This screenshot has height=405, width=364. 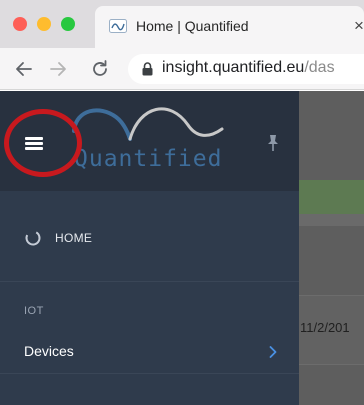 I want to click on quantified-favicon-icon, so click(x=118, y=26).